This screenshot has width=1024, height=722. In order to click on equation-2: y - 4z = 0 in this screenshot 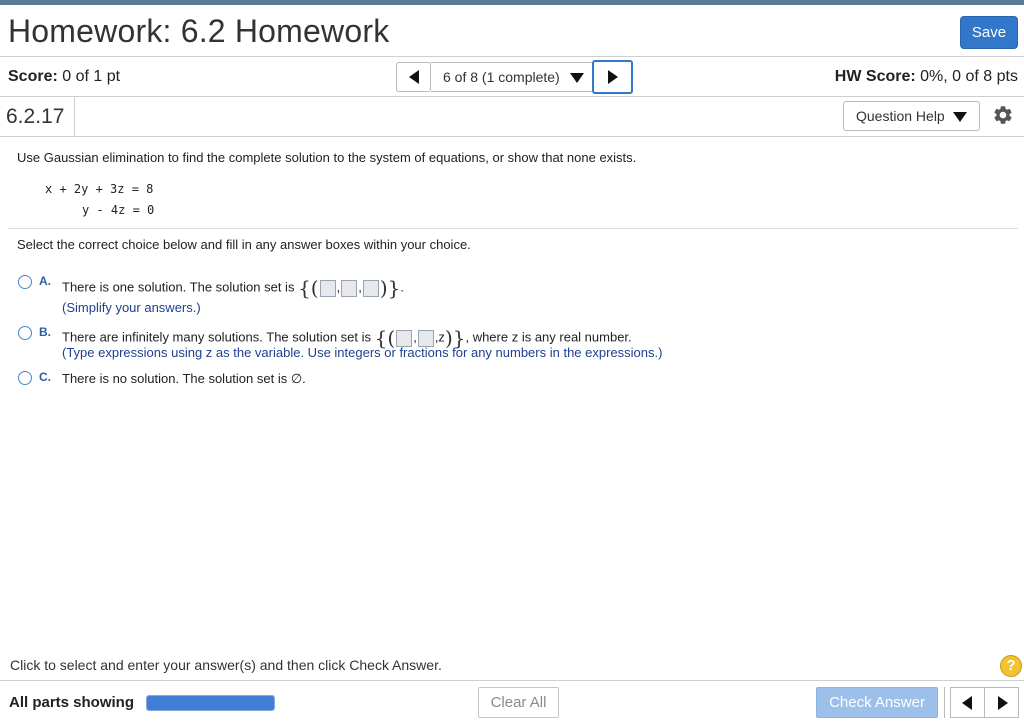, I will do `click(118, 210)`.